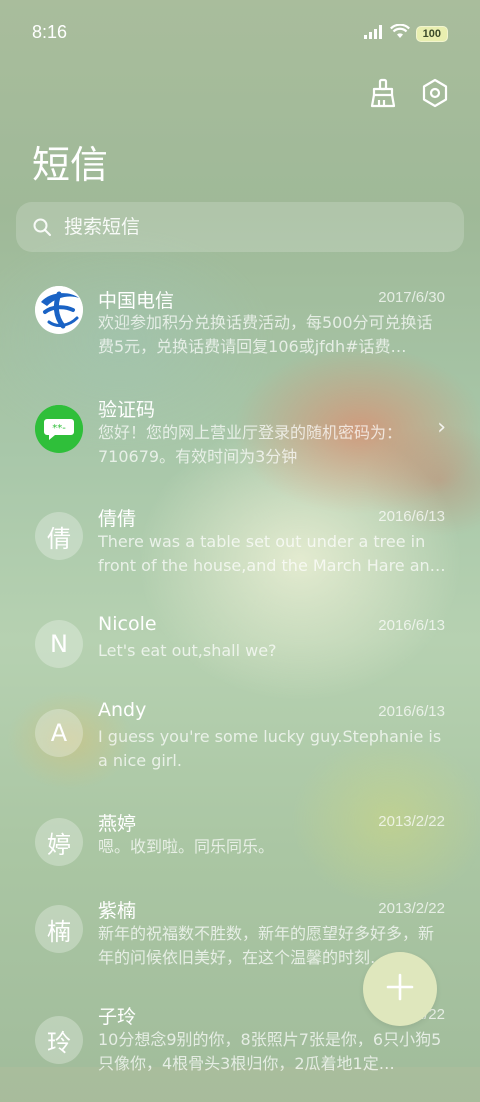 The height and width of the screenshot is (1102, 480). Describe the element at coordinates (409, 95) in the screenshot. I see `top-actions` at that location.